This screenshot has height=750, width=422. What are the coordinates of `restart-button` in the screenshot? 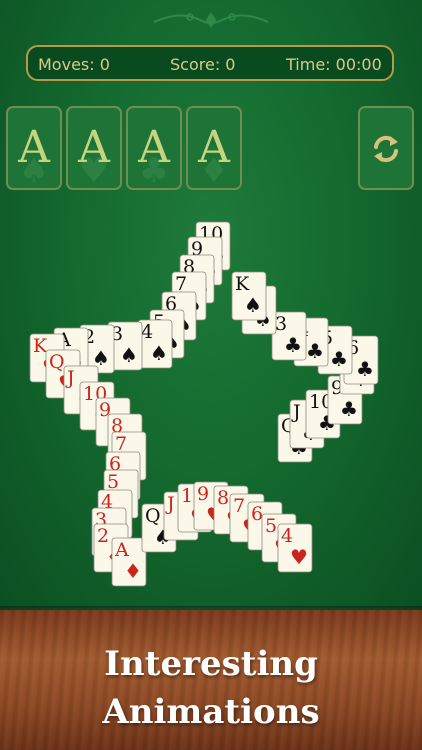 It's located at (386, 148).